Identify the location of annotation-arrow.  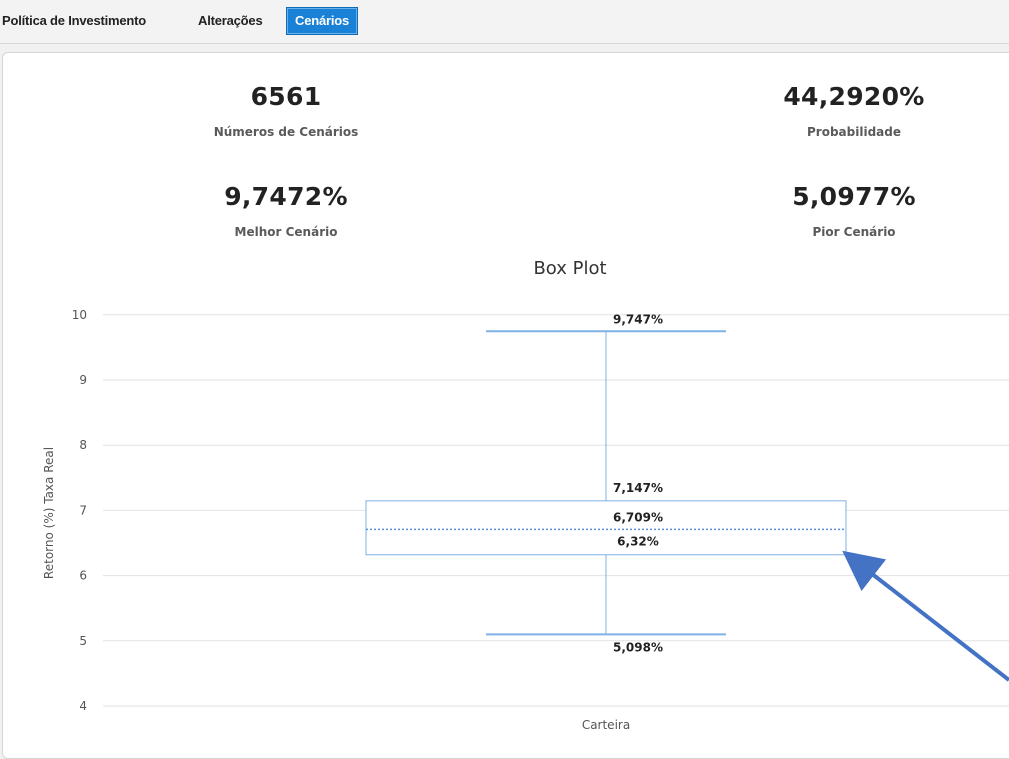
(925, 616).